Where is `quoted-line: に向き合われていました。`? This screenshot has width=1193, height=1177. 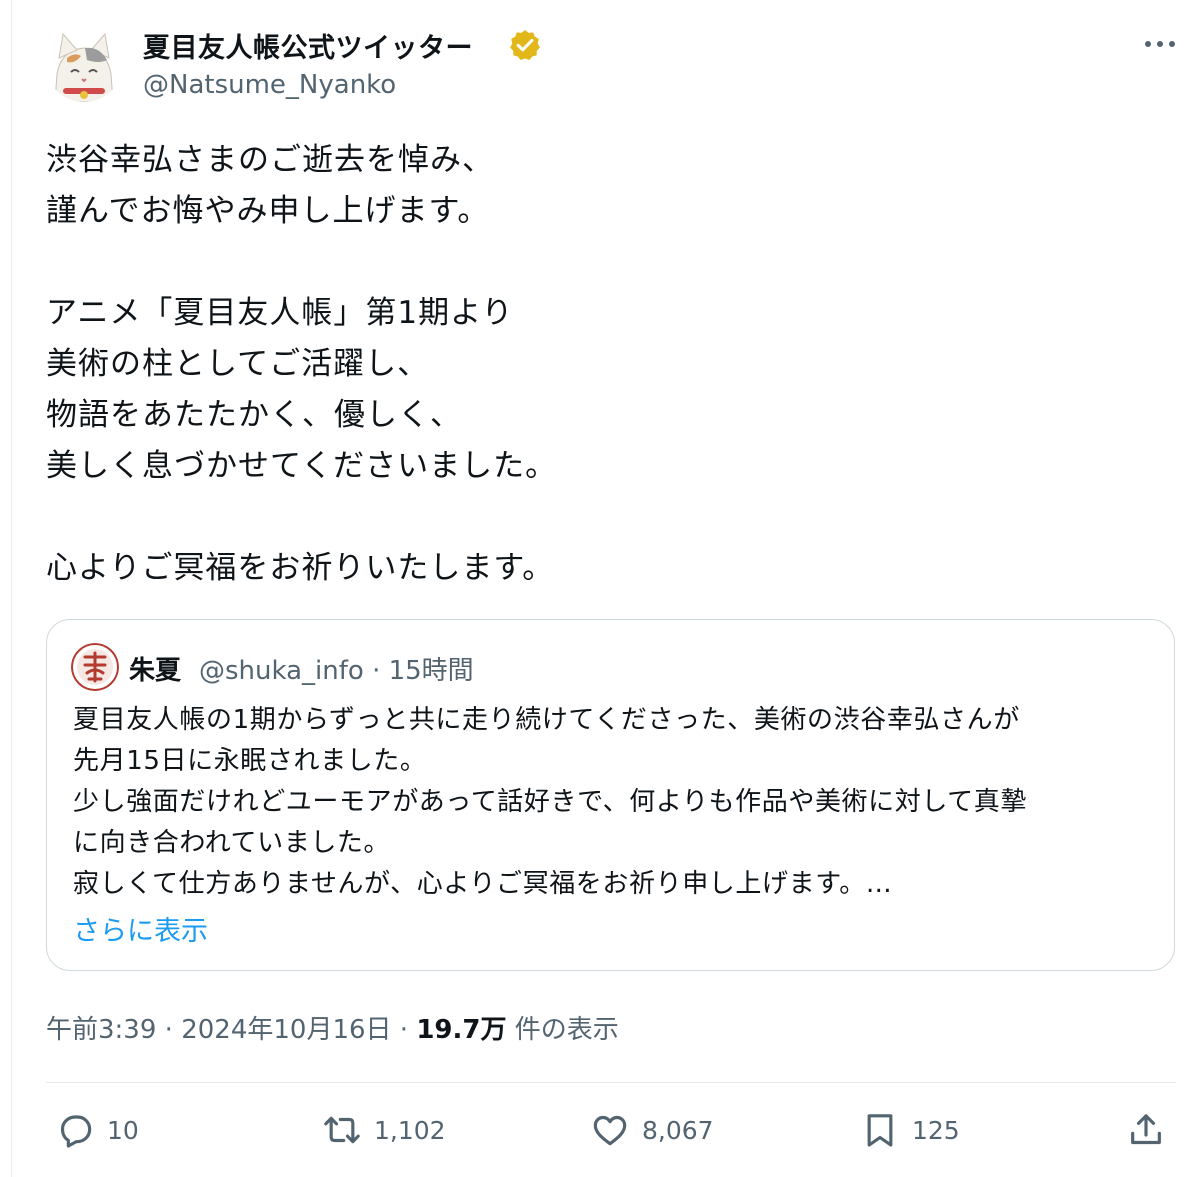
quoted-line: に向き合われていました。 is located at coordinates (232, 843).